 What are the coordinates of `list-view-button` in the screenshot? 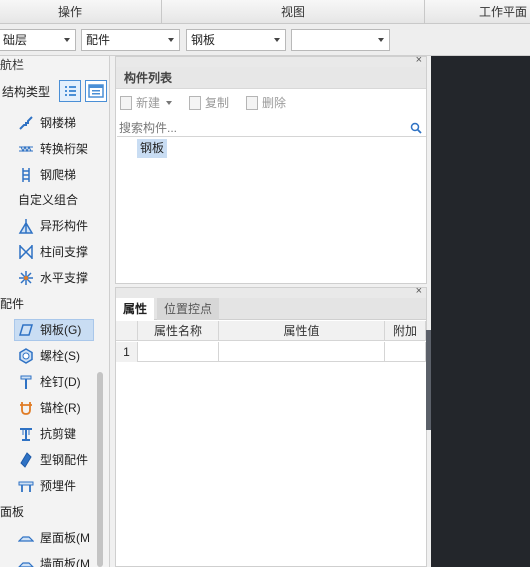 It's located at (70, 91).